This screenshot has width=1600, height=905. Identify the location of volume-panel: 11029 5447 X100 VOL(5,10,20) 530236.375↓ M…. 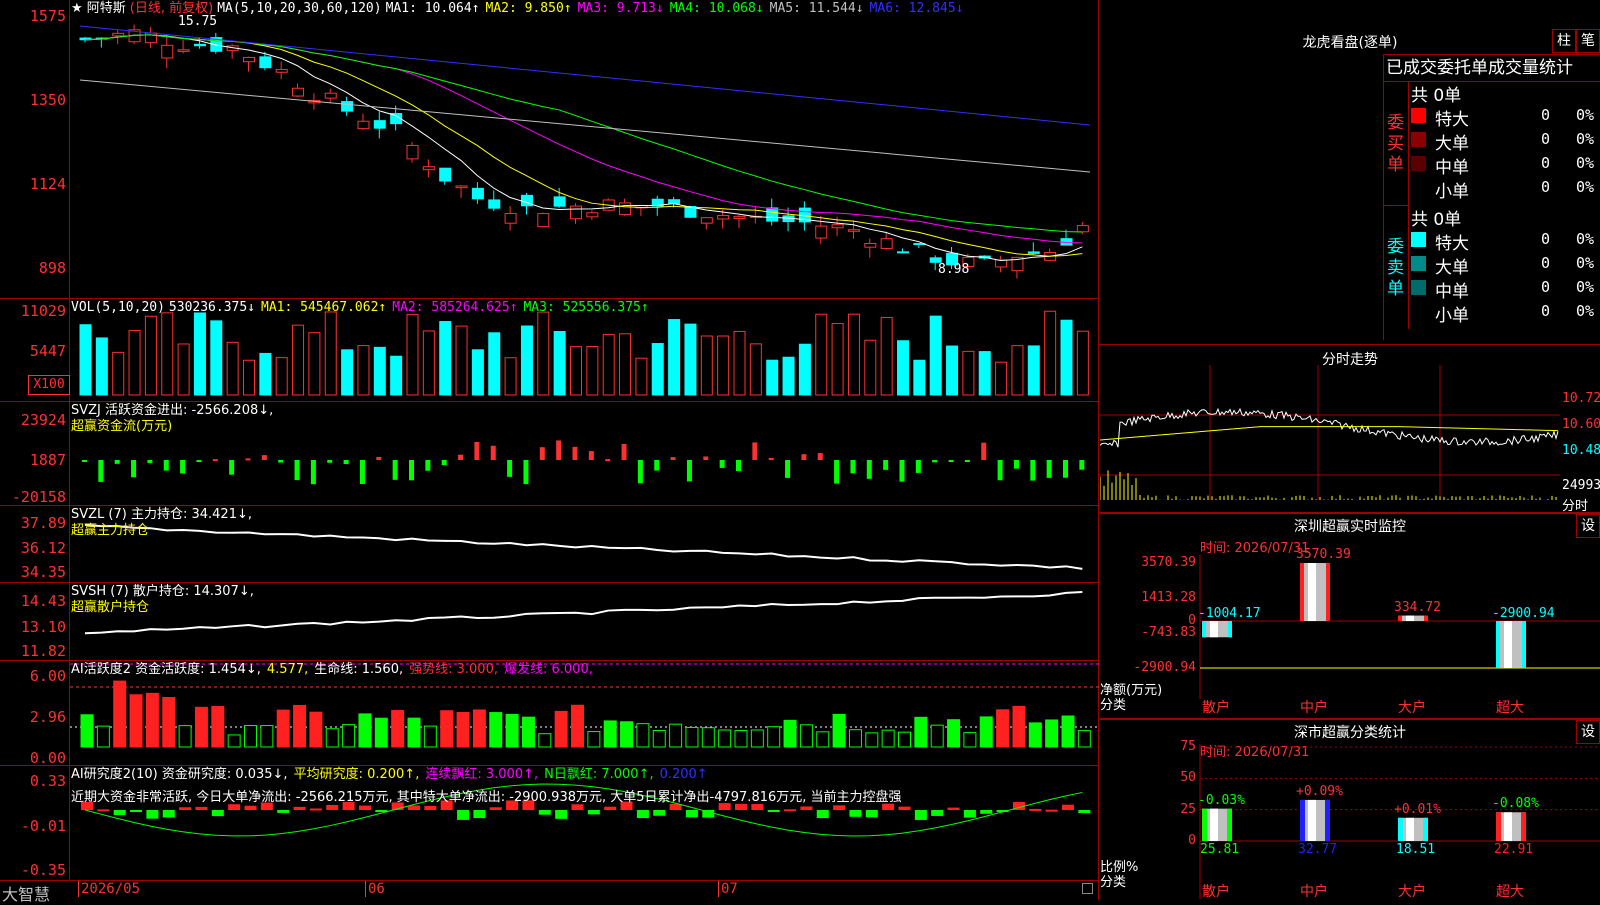
(549, 350).